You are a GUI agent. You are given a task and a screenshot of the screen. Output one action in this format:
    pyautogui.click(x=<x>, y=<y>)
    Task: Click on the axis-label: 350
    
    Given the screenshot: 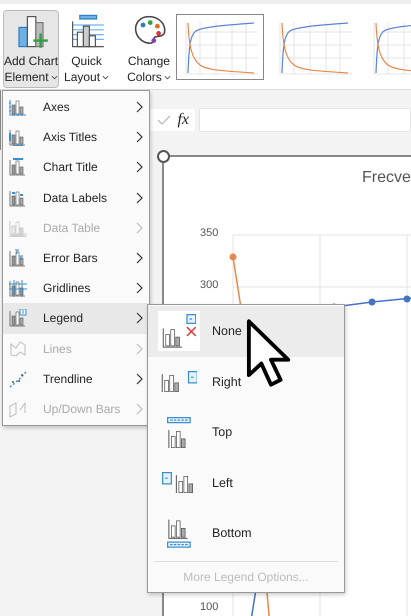 What is the action you would take?
    pyautogui.click(x=209, y=233)
    